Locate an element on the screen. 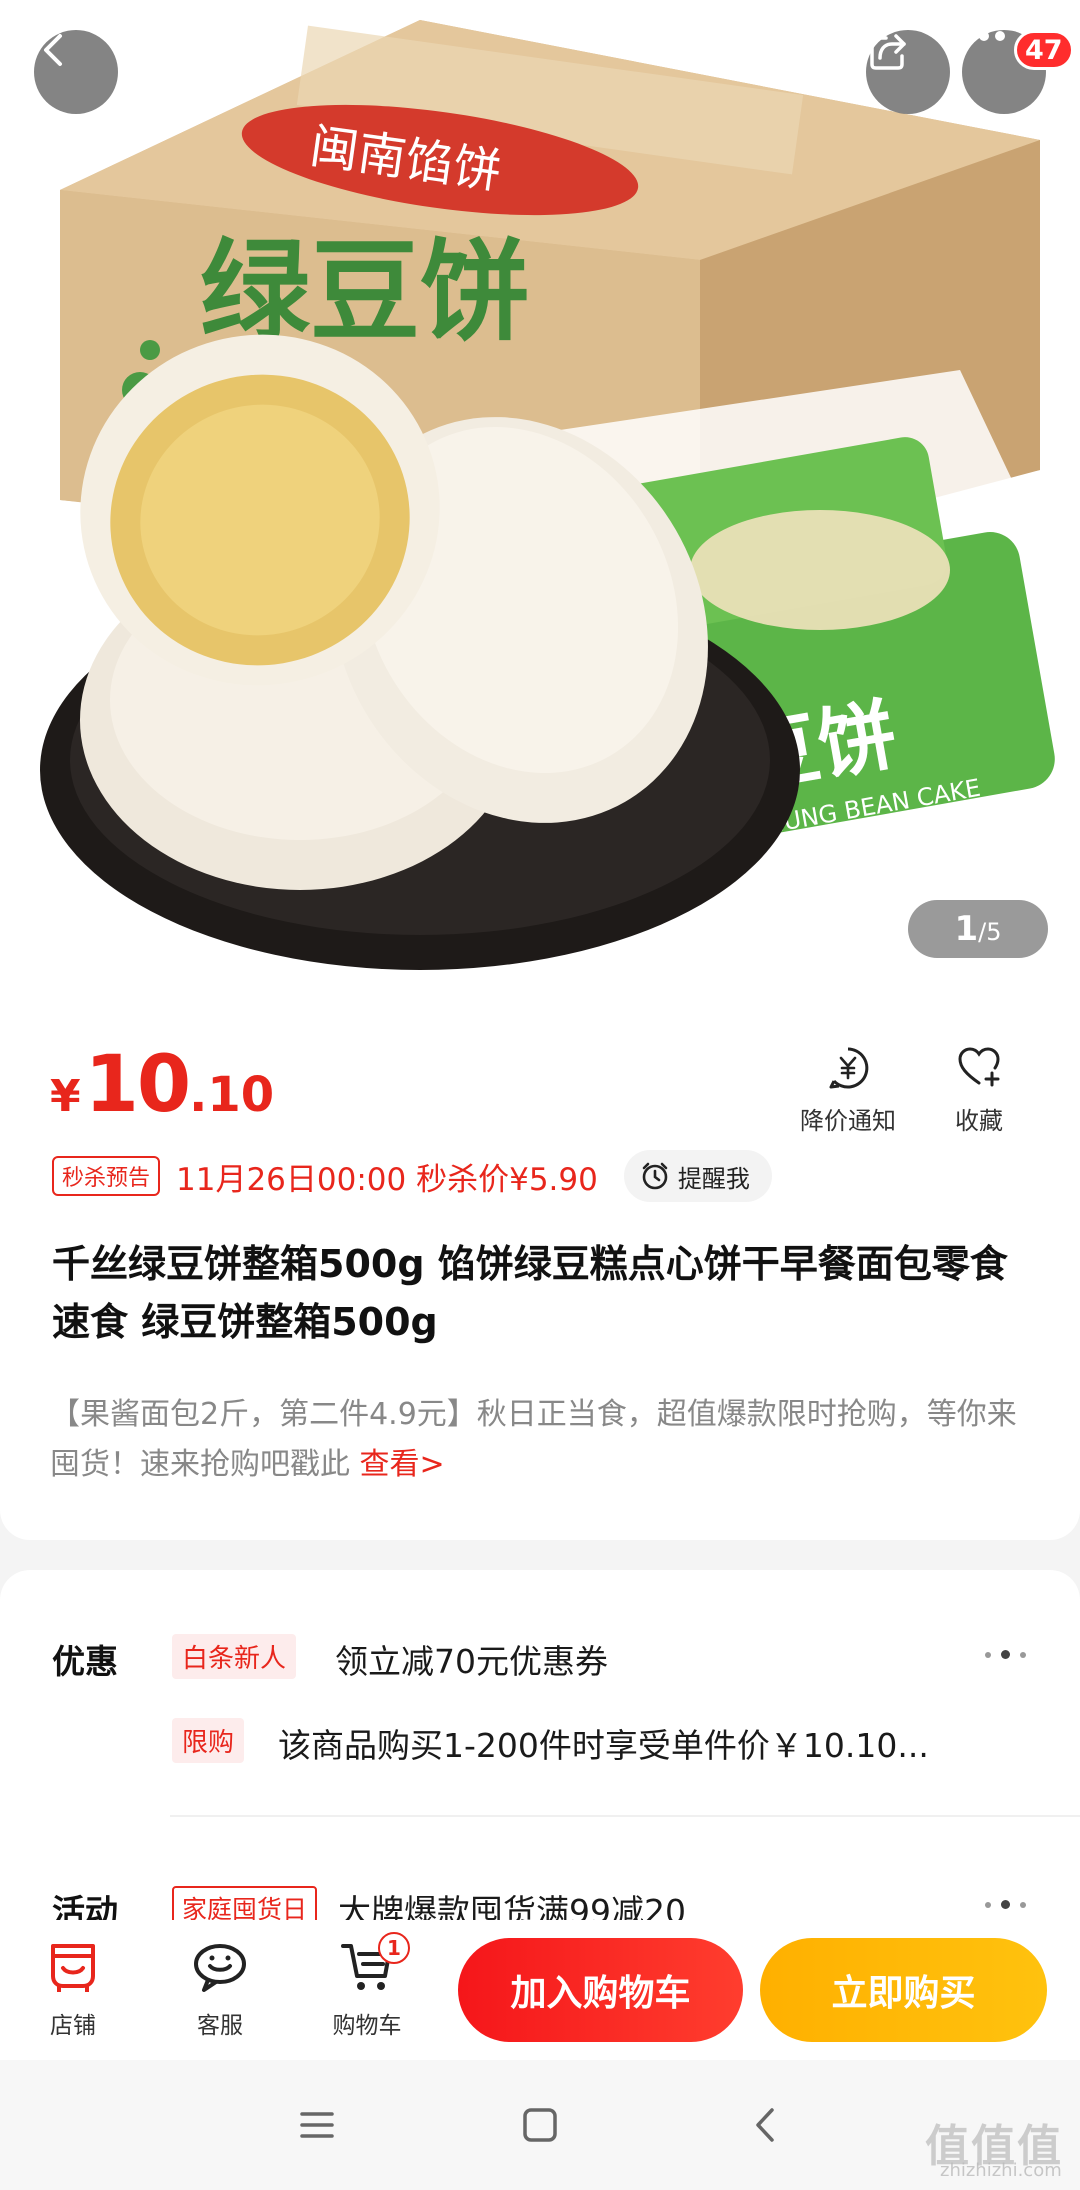  price: ¥ 10 .10 is located at coordinates (162, 1085).